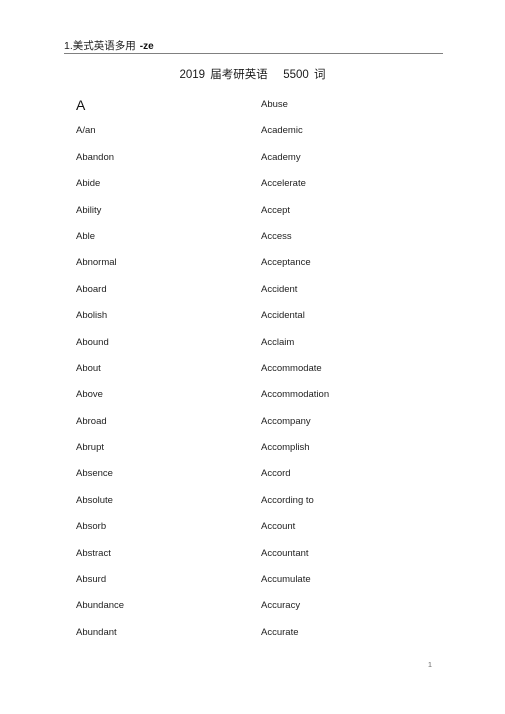 This screenshot has height=714, width=505. I want to click on title-unit-cn: 词, so click(320, 75).